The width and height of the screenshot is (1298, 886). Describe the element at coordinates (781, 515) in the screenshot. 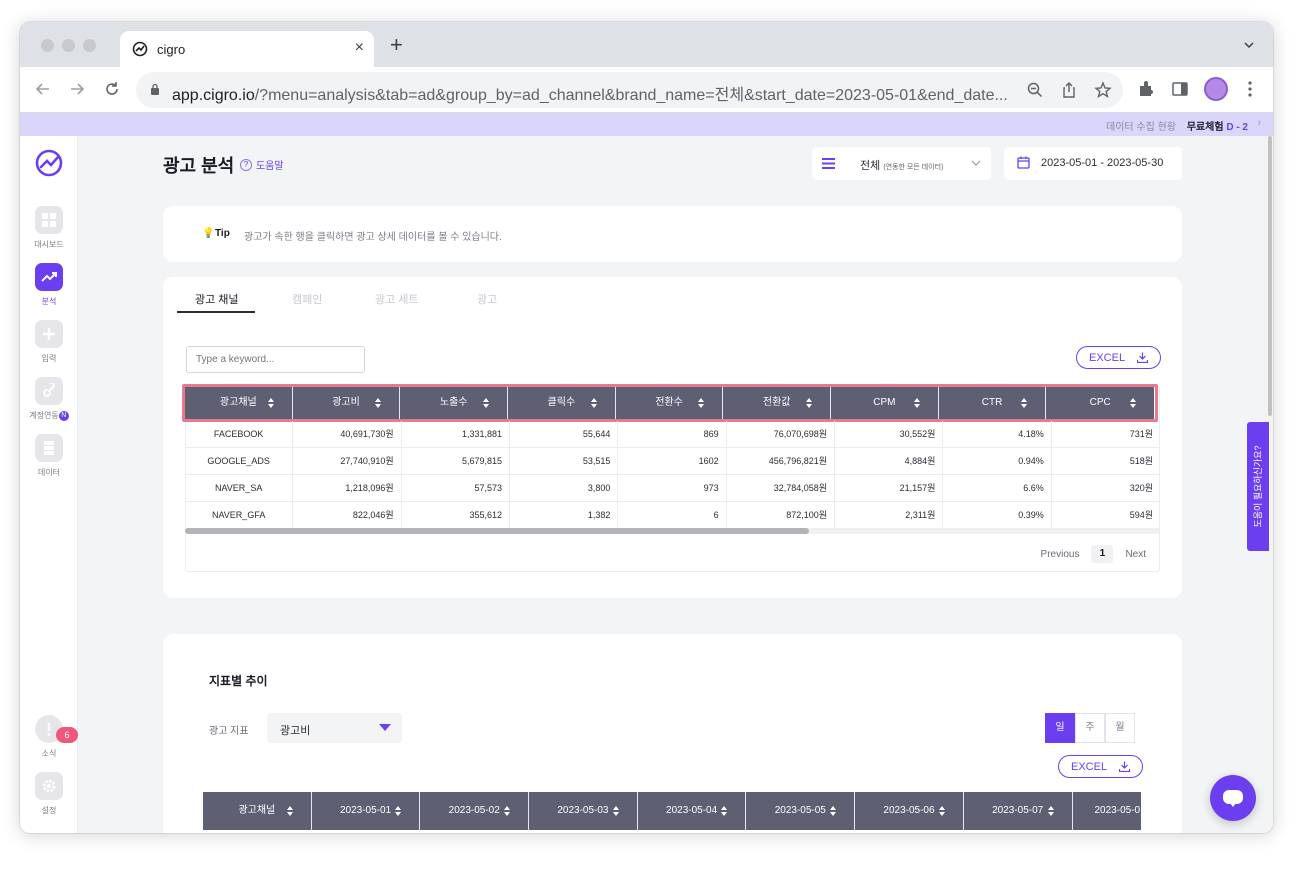

I see `table-cell: 872,100원` at that location.